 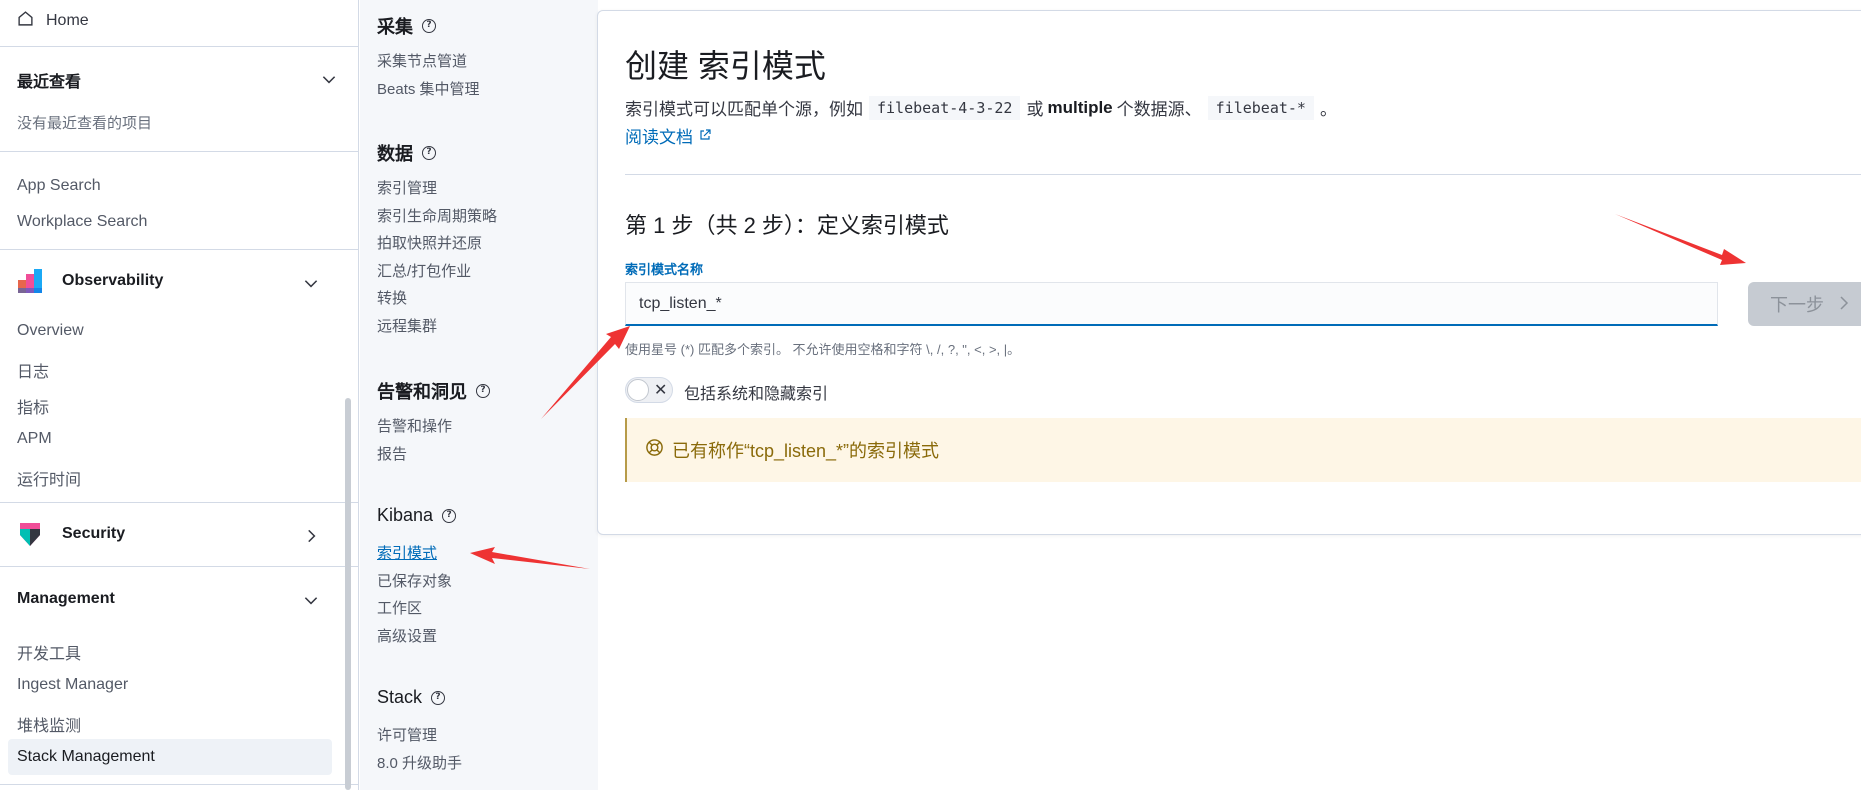 What do you see at coordinates (33, 406) in the screenshot?
I see `observability-item-metrics: 指标` at bounding box center [33, 406].